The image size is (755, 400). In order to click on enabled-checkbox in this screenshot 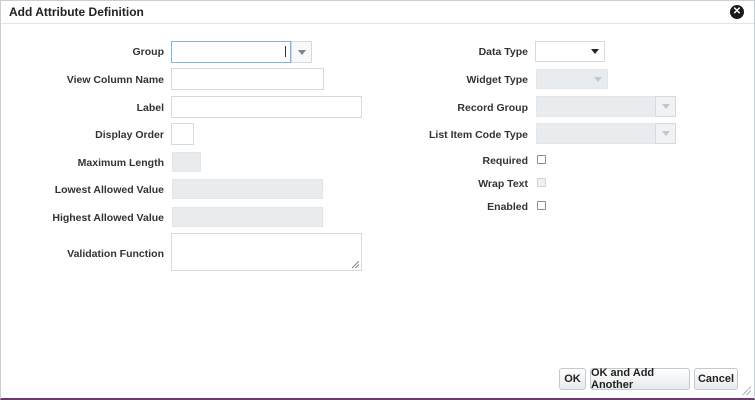, I will do `click(541, 205)`.